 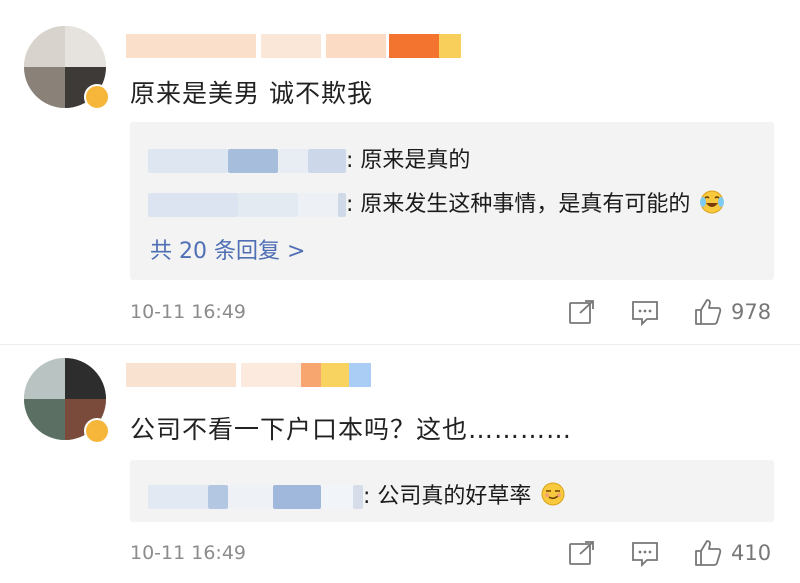 What do you see at coordinates (357, 495) in the screenshot?
I see `reply-item: : 公司真的好草率` at bounding box center [357, 495].